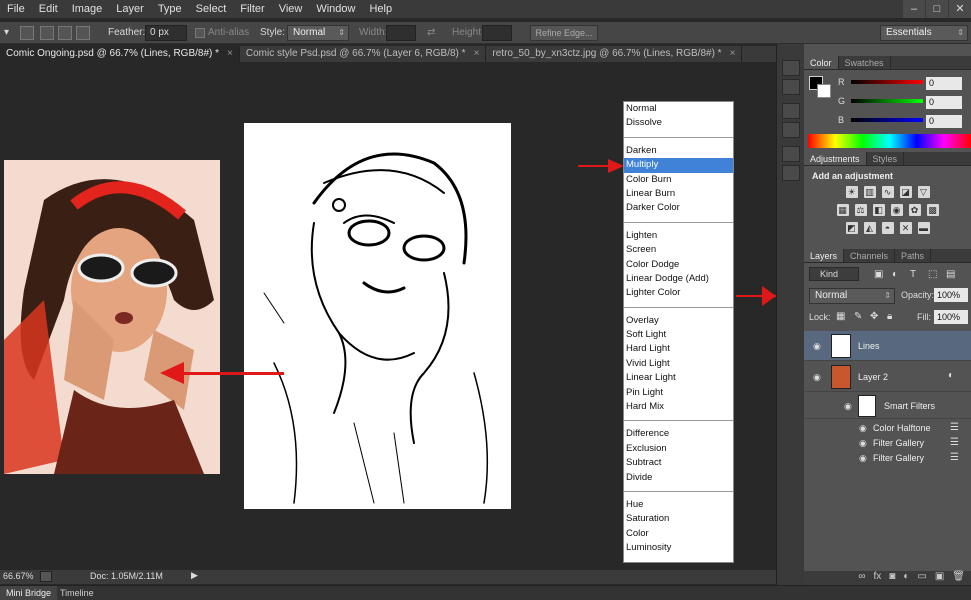 The height and width of the screenshot is (600, 971). I want to click on tab-styles: Styles, so click(886, 158).